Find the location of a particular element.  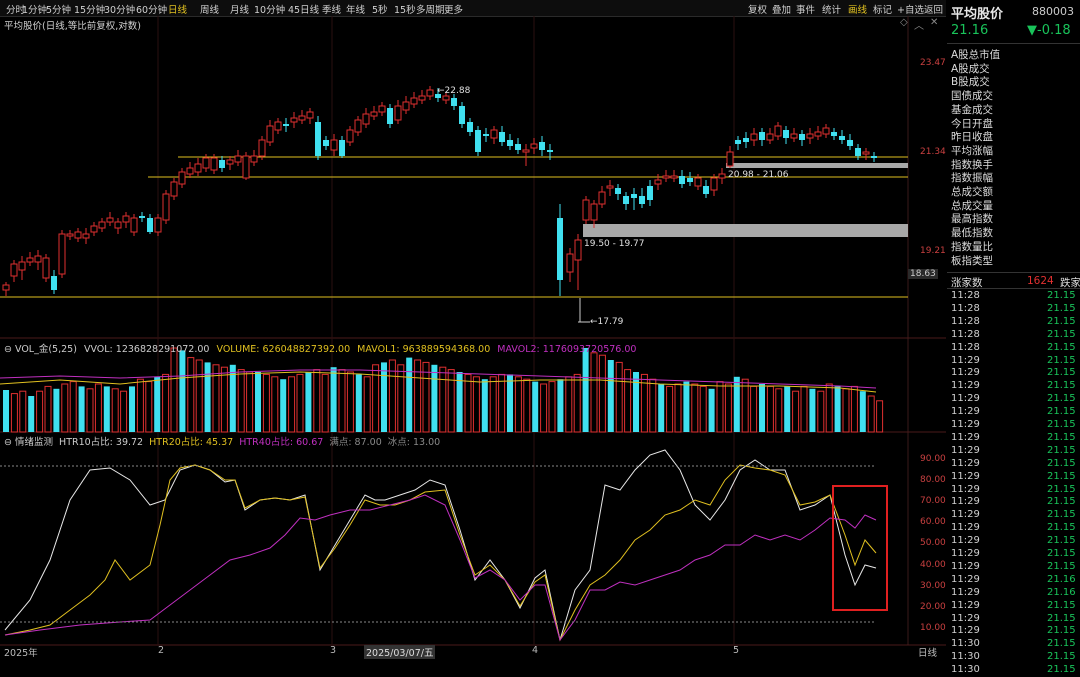

sentiment-tick: 70.00 is located at coordinates (933, 501).